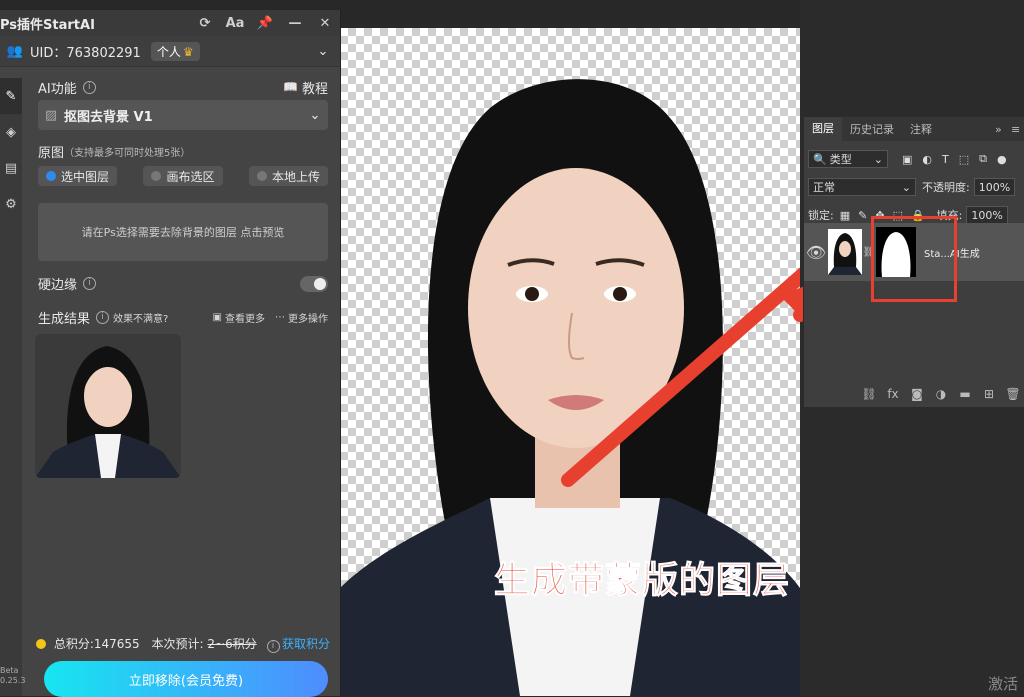 Image resolution: width=1024 pixels, height=697 pixels. I want to click on result-portrait, so click(108, 412).